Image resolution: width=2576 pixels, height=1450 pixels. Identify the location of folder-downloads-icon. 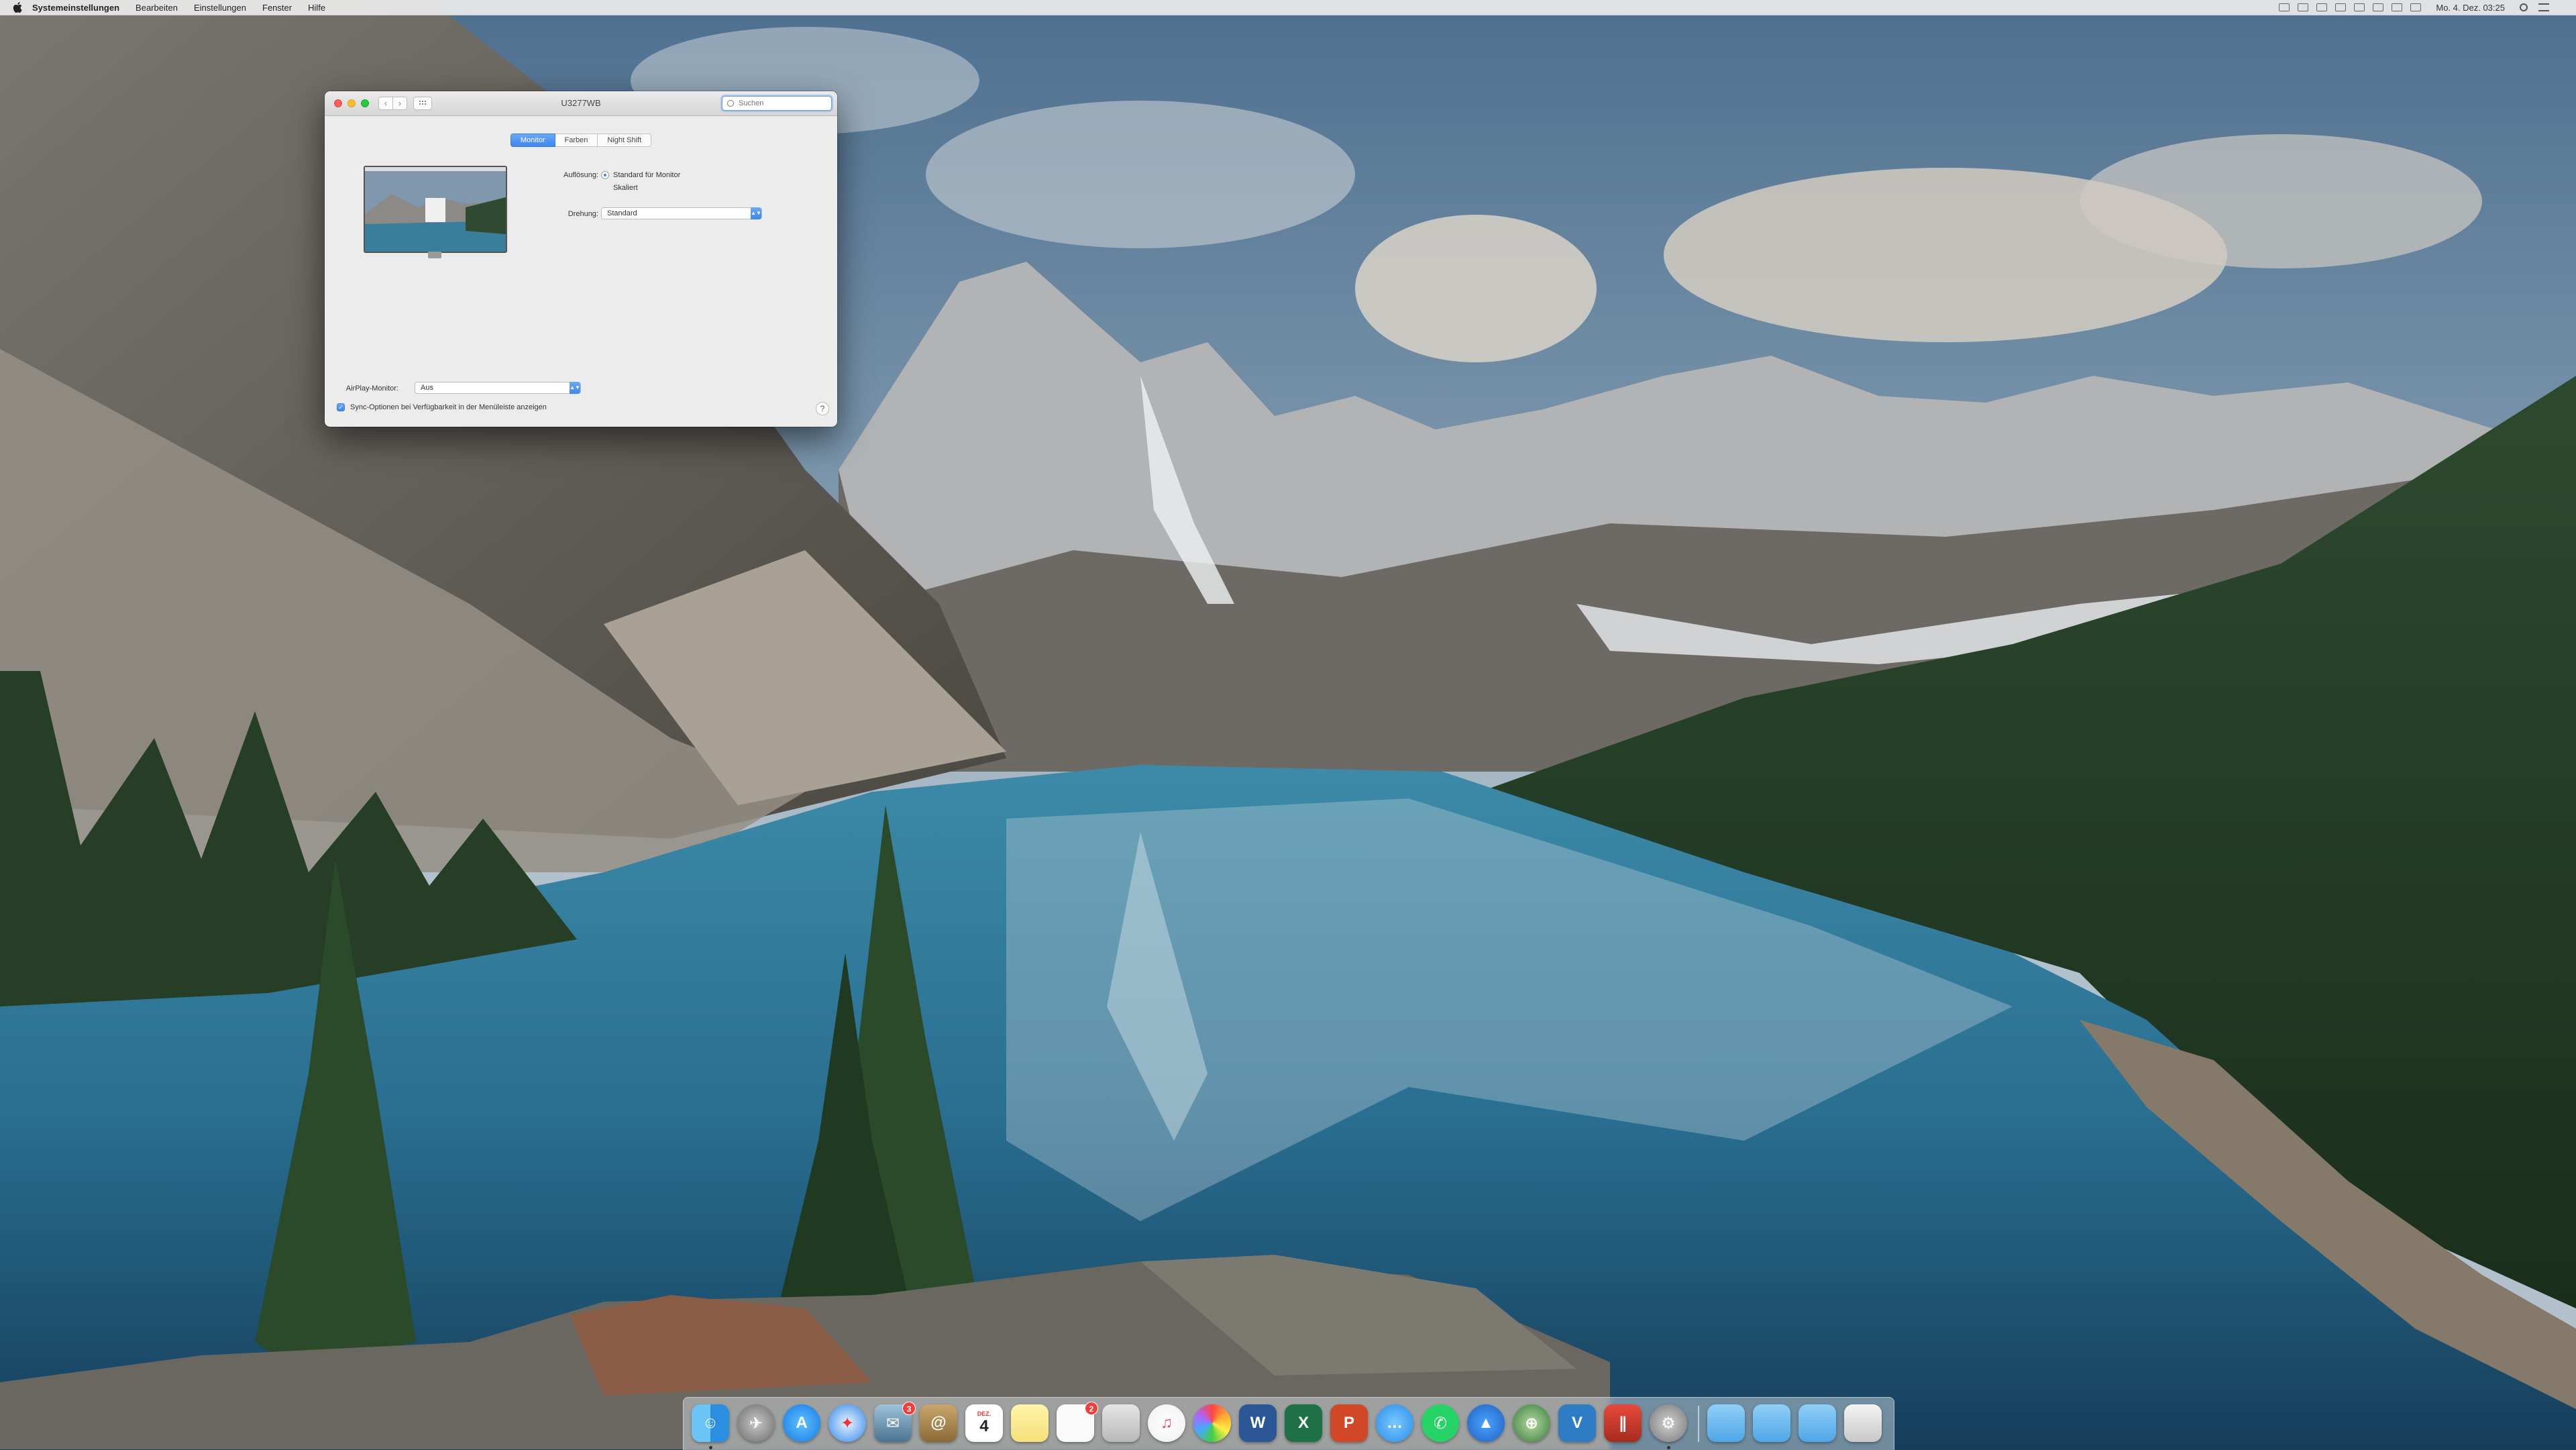
(1817, 1423).